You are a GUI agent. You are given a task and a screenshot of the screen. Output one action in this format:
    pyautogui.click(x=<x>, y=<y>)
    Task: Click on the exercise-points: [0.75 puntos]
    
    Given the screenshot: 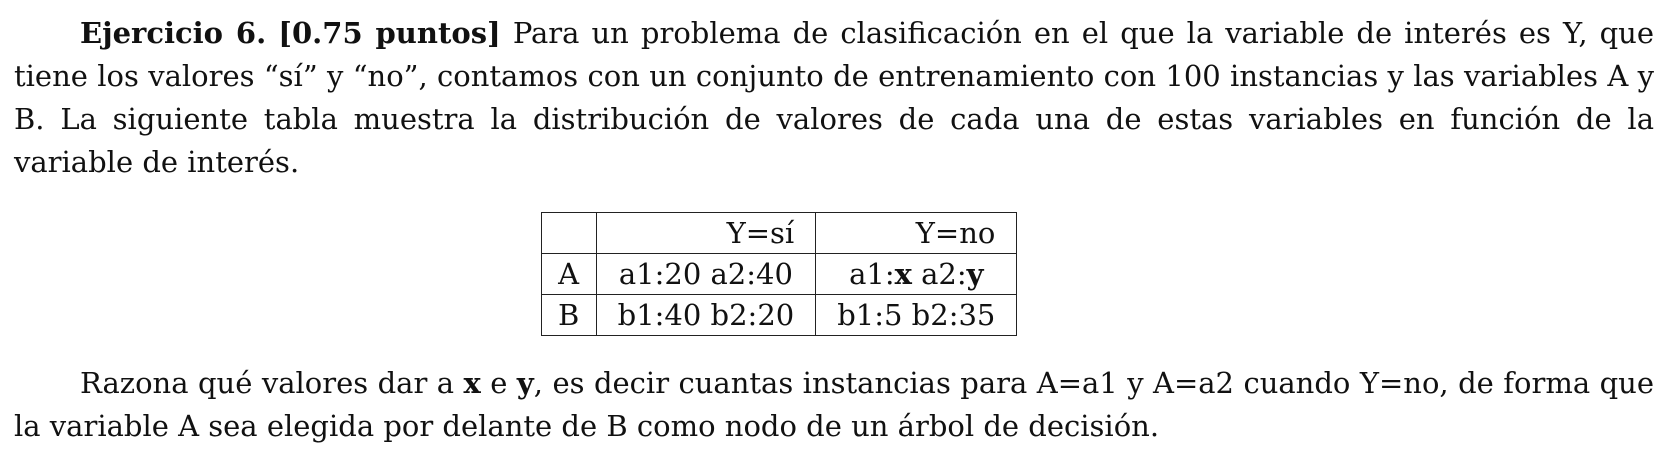 What is the action you would take?
    pyautogui.click(x=389, y=33)
    